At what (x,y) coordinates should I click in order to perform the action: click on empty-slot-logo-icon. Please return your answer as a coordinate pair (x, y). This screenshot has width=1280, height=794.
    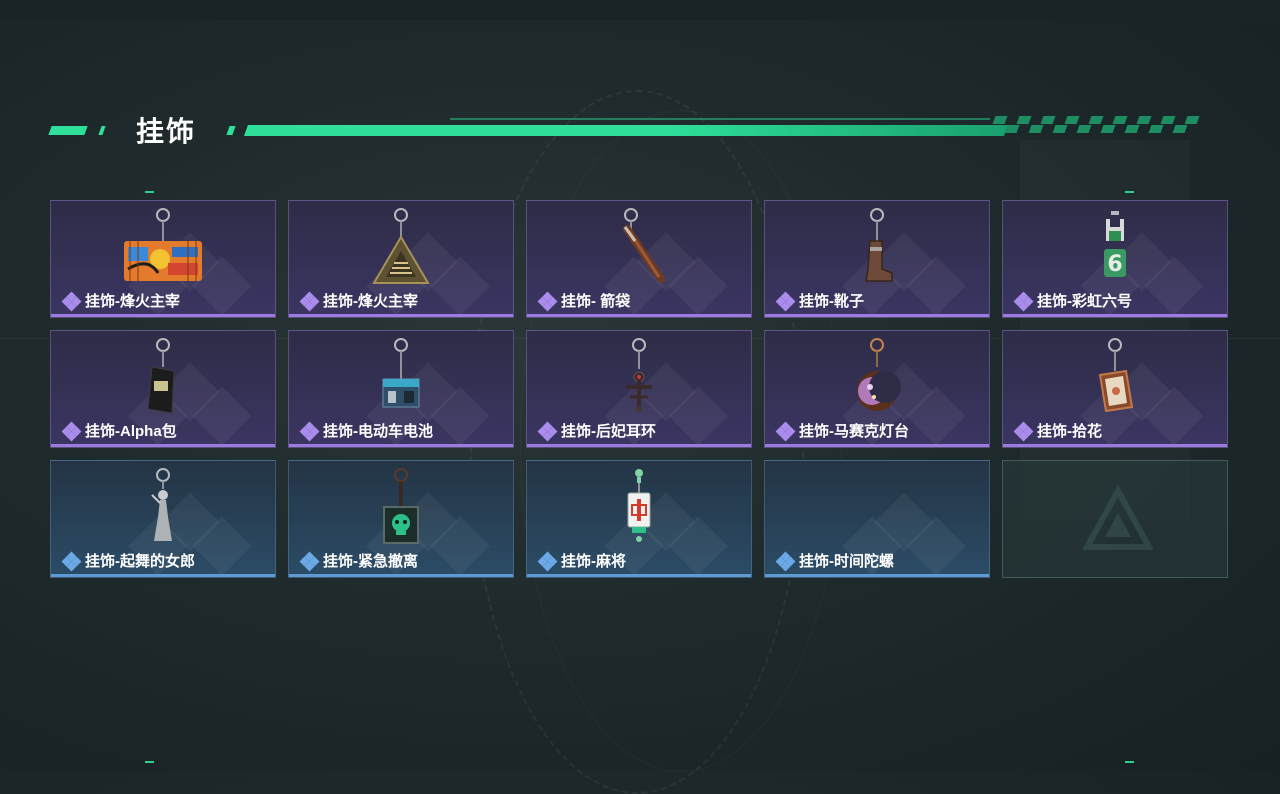
    Looking at the image, I should click on (1118, 517).